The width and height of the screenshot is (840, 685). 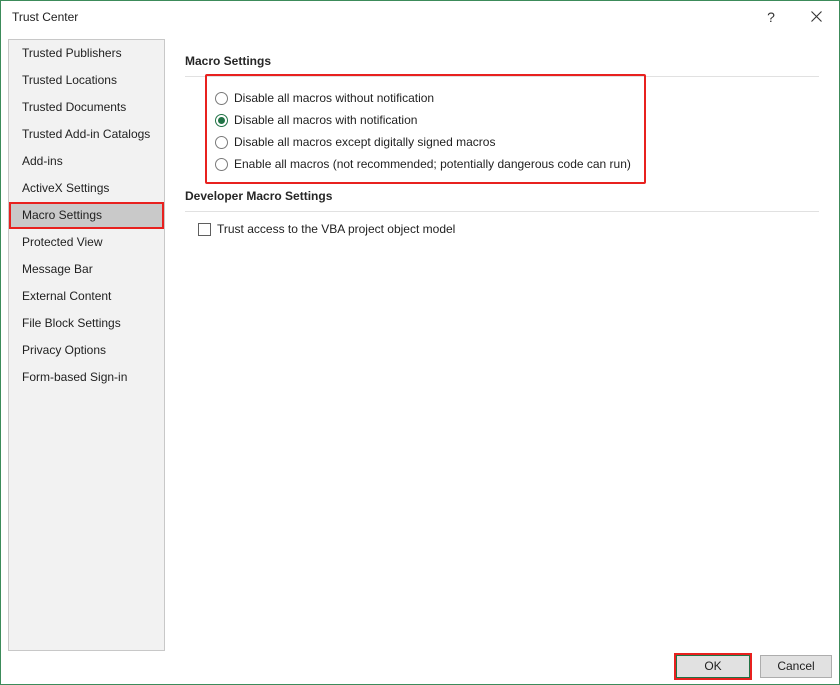 What do you see at coordinates (502, 211) in the screenshot?
I see `section-divider` at bounding box center [502, 211].